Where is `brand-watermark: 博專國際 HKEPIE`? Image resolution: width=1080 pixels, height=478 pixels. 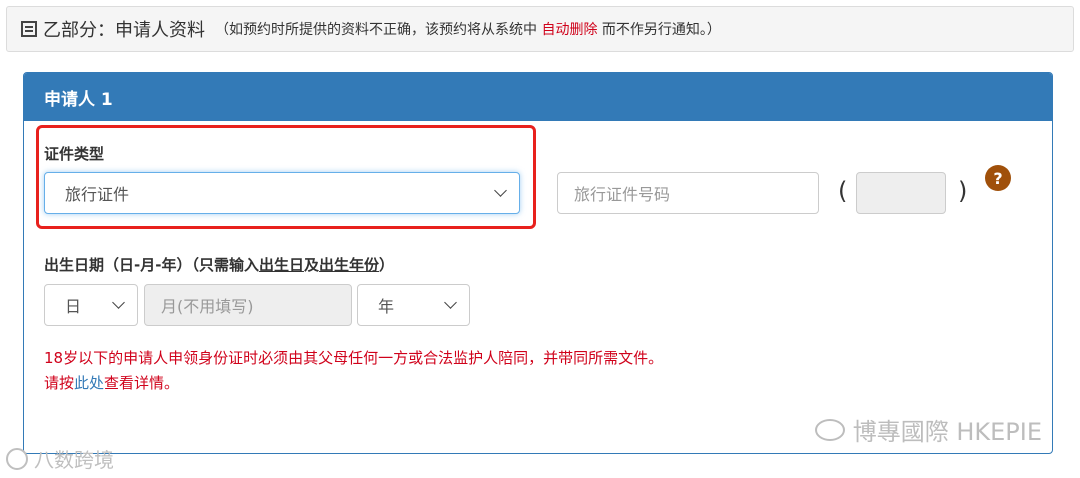 brand-watermark: 博專國際 HKEPIE is located at coordinates (928, 429).